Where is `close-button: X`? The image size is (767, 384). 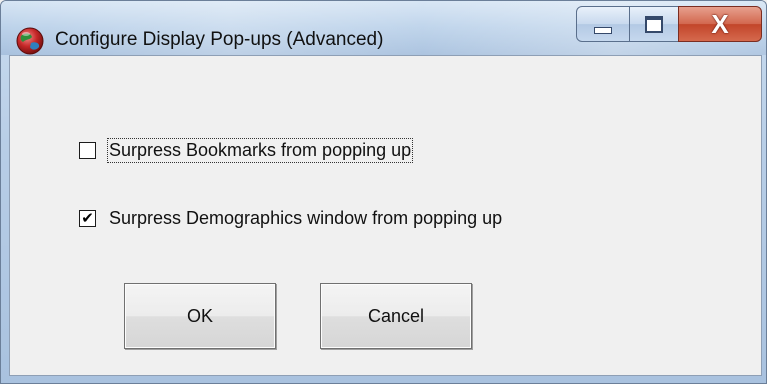
close-button: X is located at coordinates (720, 24).